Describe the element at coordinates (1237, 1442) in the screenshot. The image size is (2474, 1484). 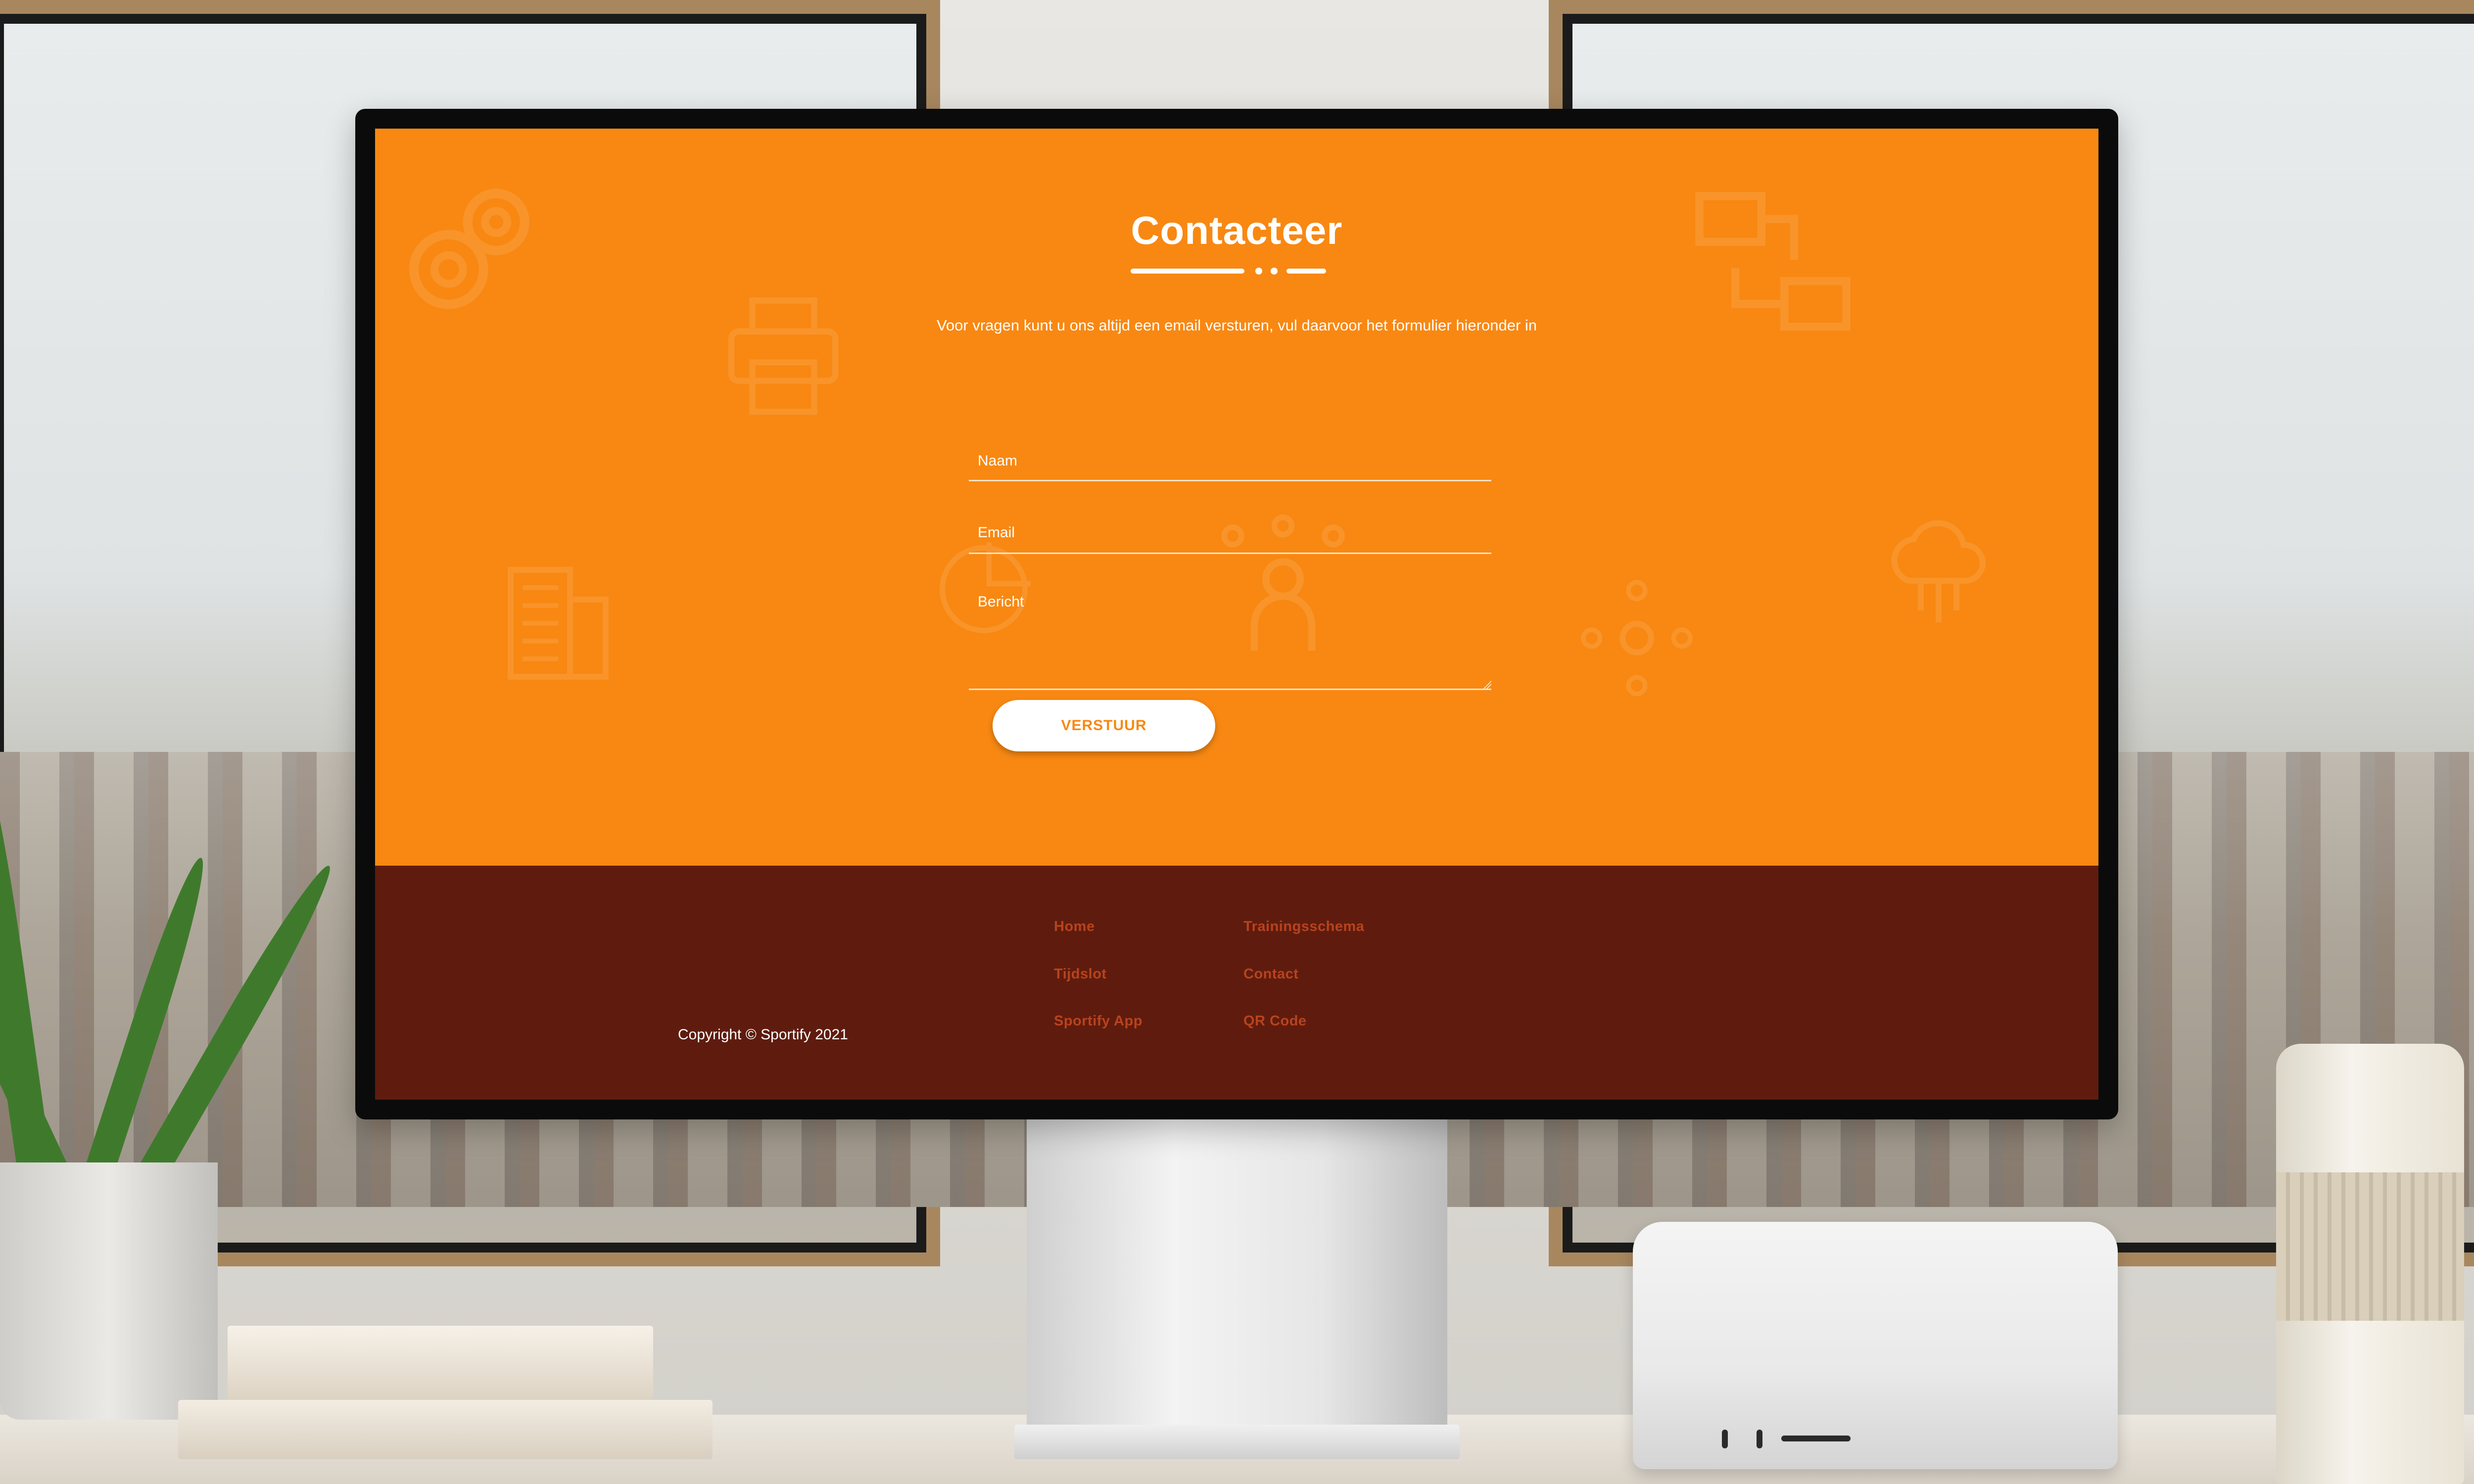
I see `monitor-stand-base` at that location.